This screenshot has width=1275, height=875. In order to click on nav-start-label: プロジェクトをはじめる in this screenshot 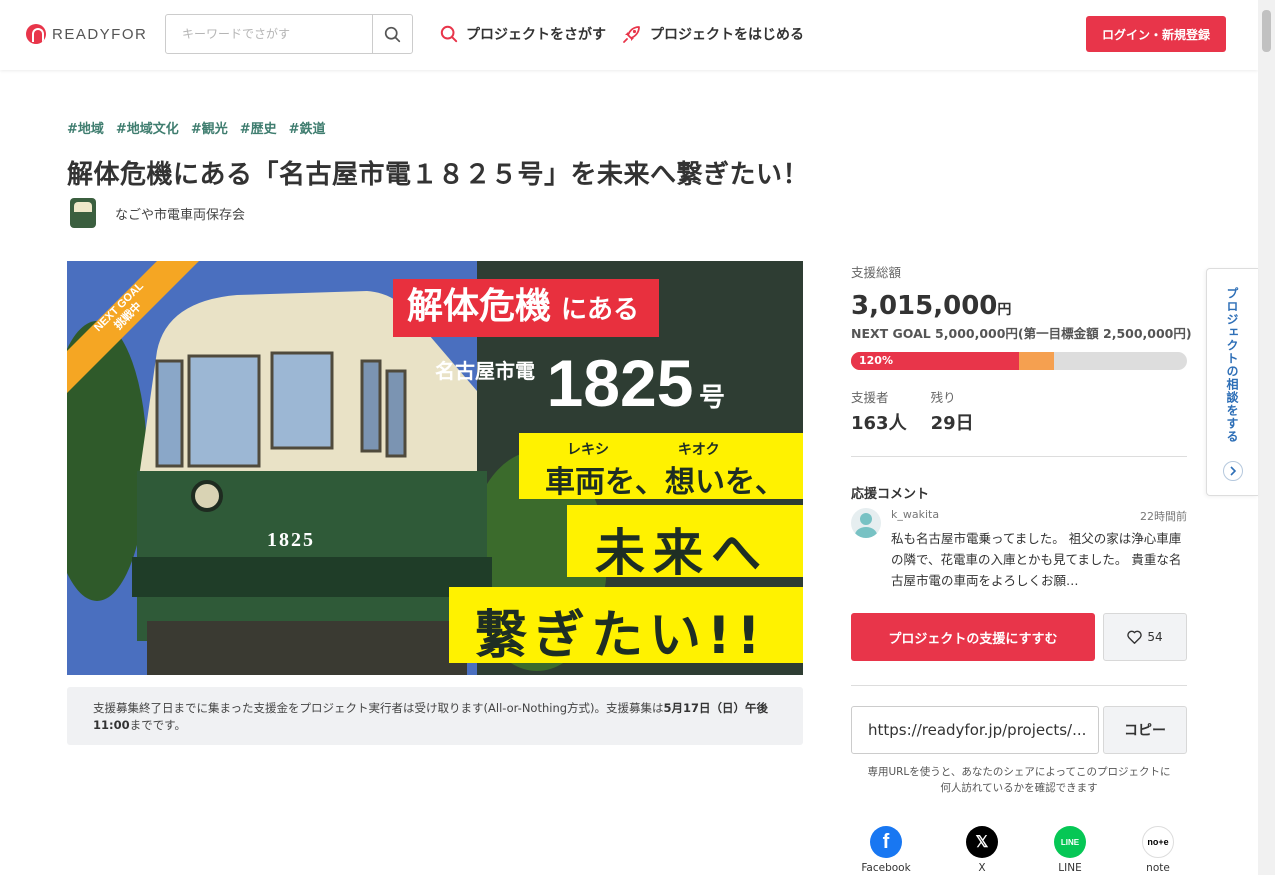, I will do `click(727, 35)`.